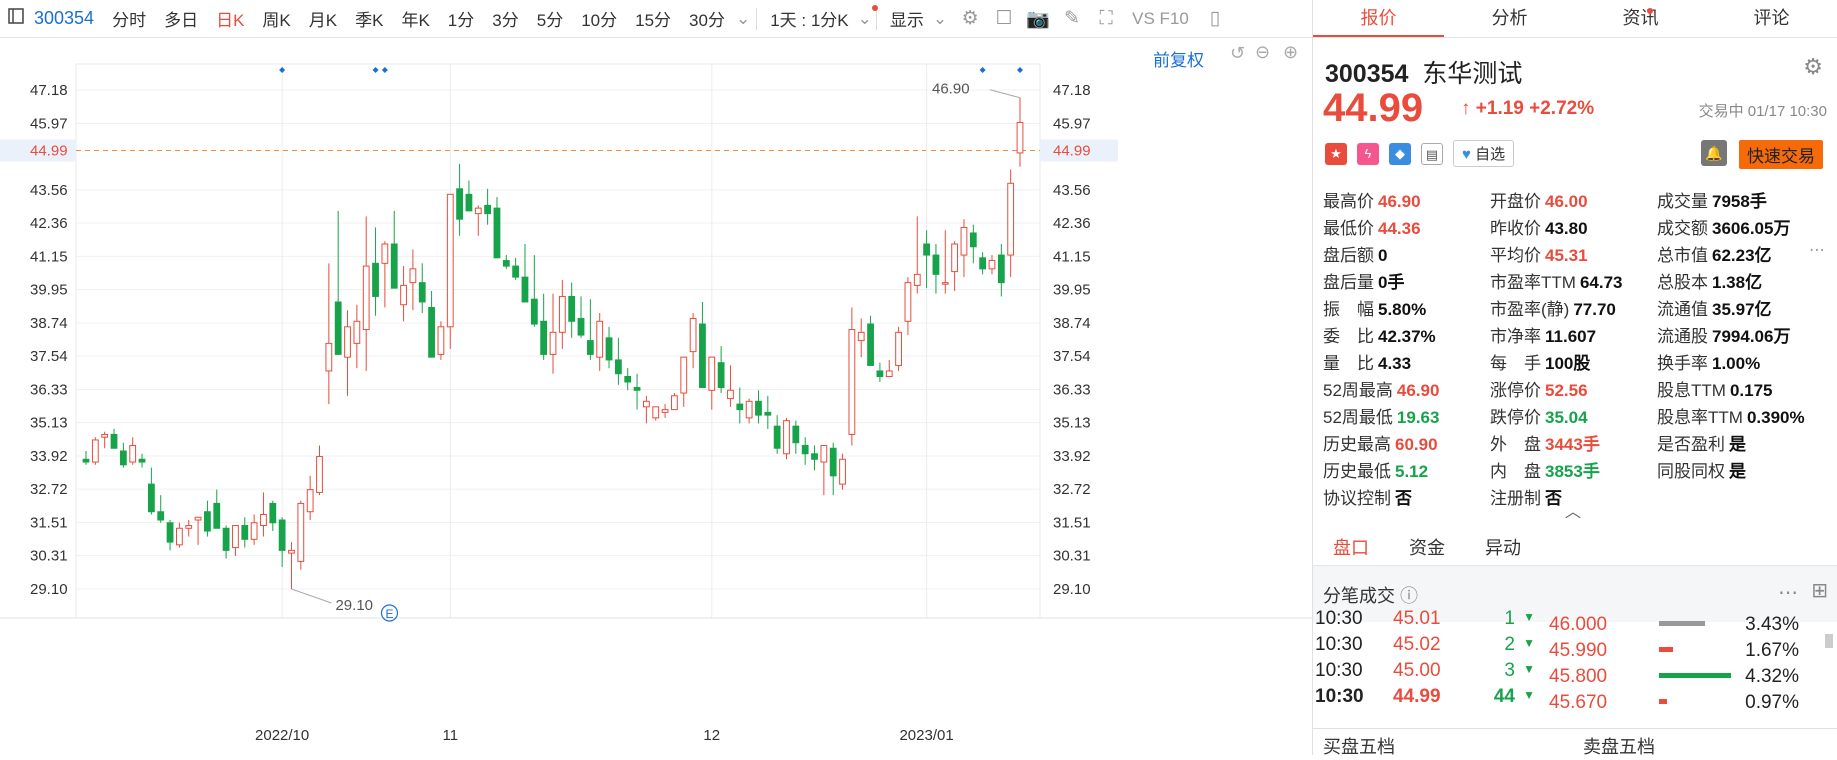 The image size is (1837, 760). What do you see at coordinates (1813, 67) in the screenshot?
I see `quote-settings-gear-icon: ⚙` at bounding box center [1813, 67].